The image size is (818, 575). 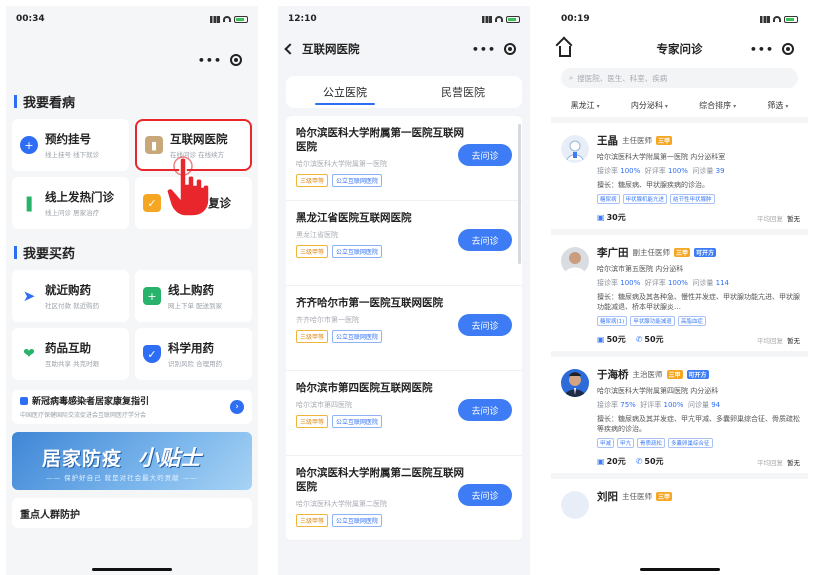 I want to click on doctor-stats: 接诊率 75% 好评率 100% 问诊量 94, so click(x=698, y=405).